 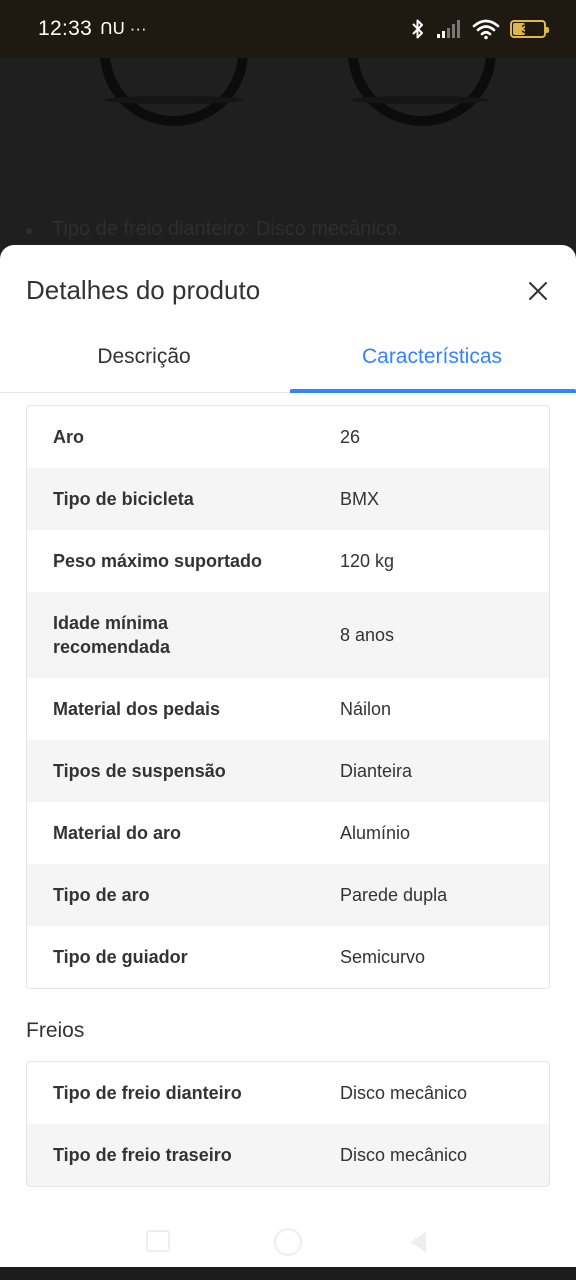 I want to click on spec-label: Tipos de suspensão, so click(x=139, y=771).